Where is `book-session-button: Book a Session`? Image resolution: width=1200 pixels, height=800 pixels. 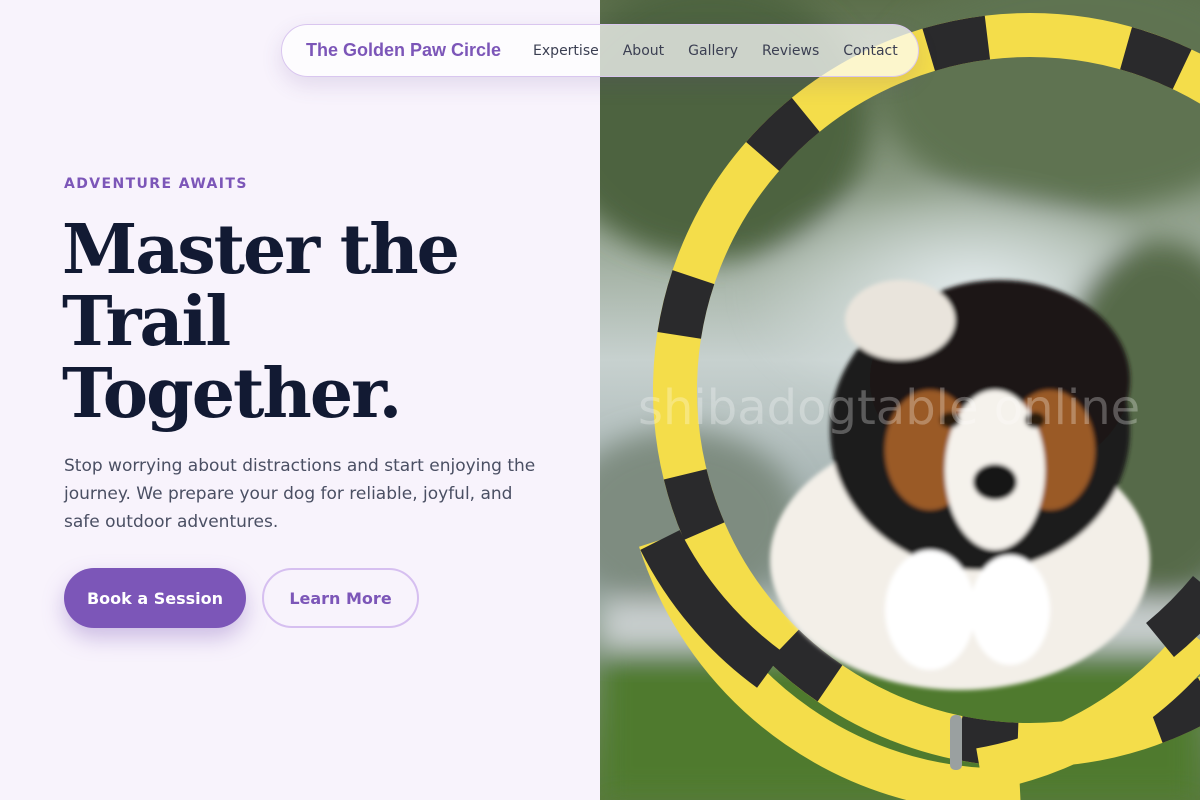
book-session-button: Book a Session is located at coordinates (155, 598).